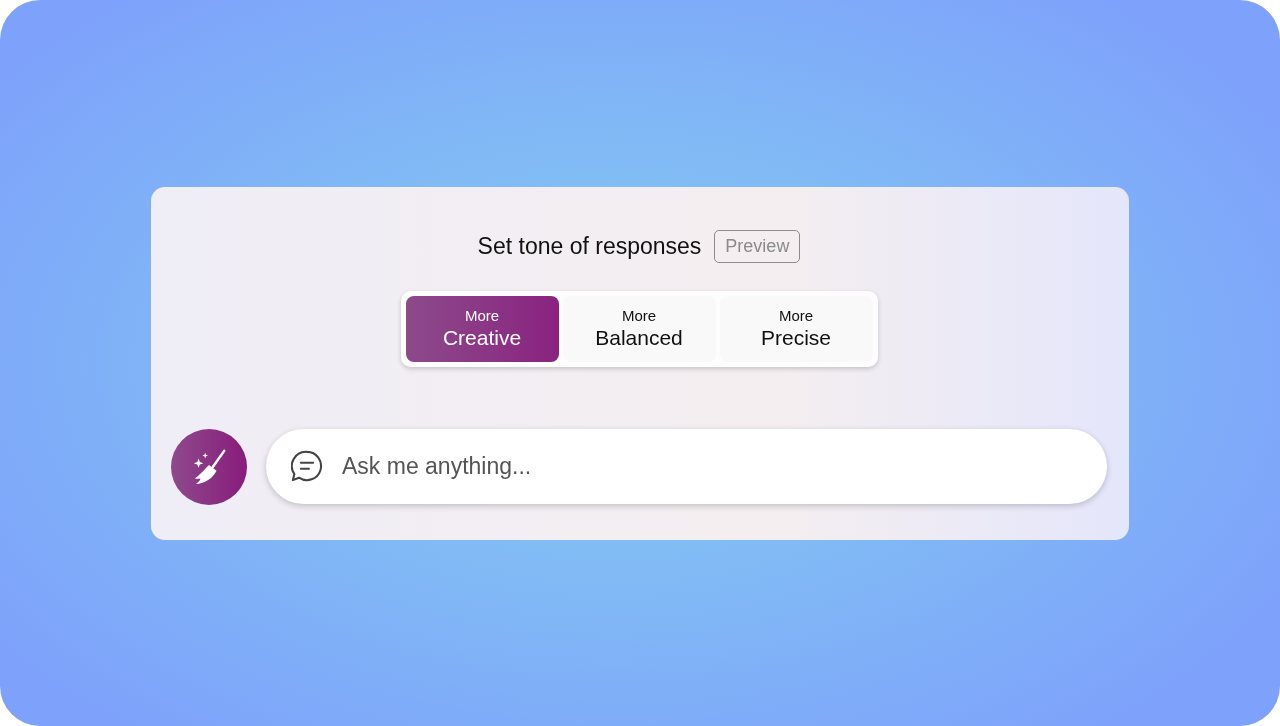 The height and width of the screenshot is (726, 1280). I want to click on preview-badge: Preview, so click(757, 246).